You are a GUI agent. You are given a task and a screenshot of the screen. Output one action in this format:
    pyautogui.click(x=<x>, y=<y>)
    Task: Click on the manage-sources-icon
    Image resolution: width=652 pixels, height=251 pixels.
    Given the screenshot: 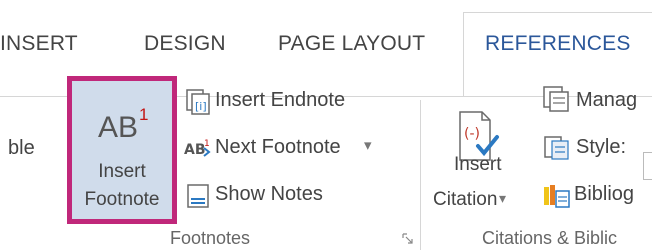 What is the action you would take?
    pyautogui.click(x=557, y=101)
    